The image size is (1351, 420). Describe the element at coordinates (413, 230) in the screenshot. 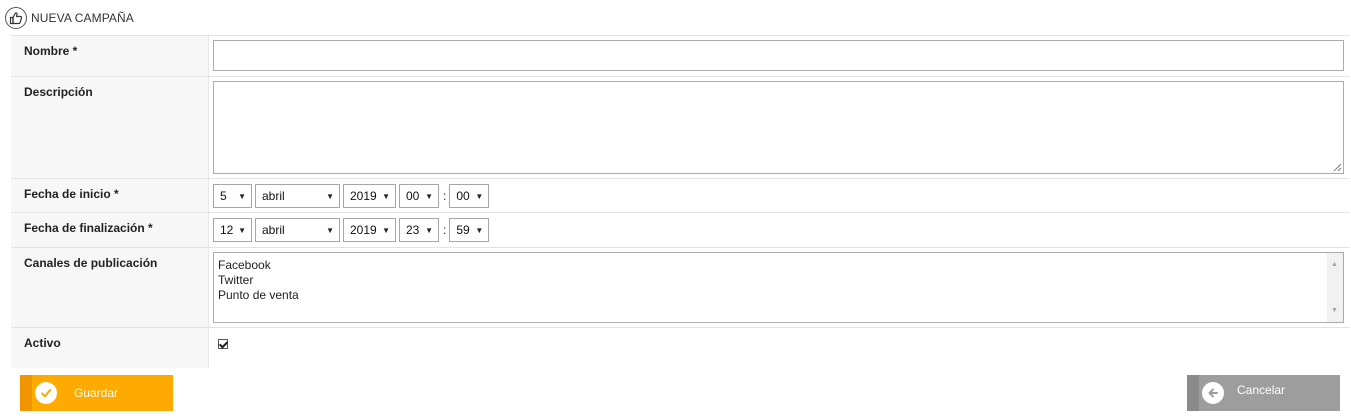

I see `fin-hour-value: 23` at that location.